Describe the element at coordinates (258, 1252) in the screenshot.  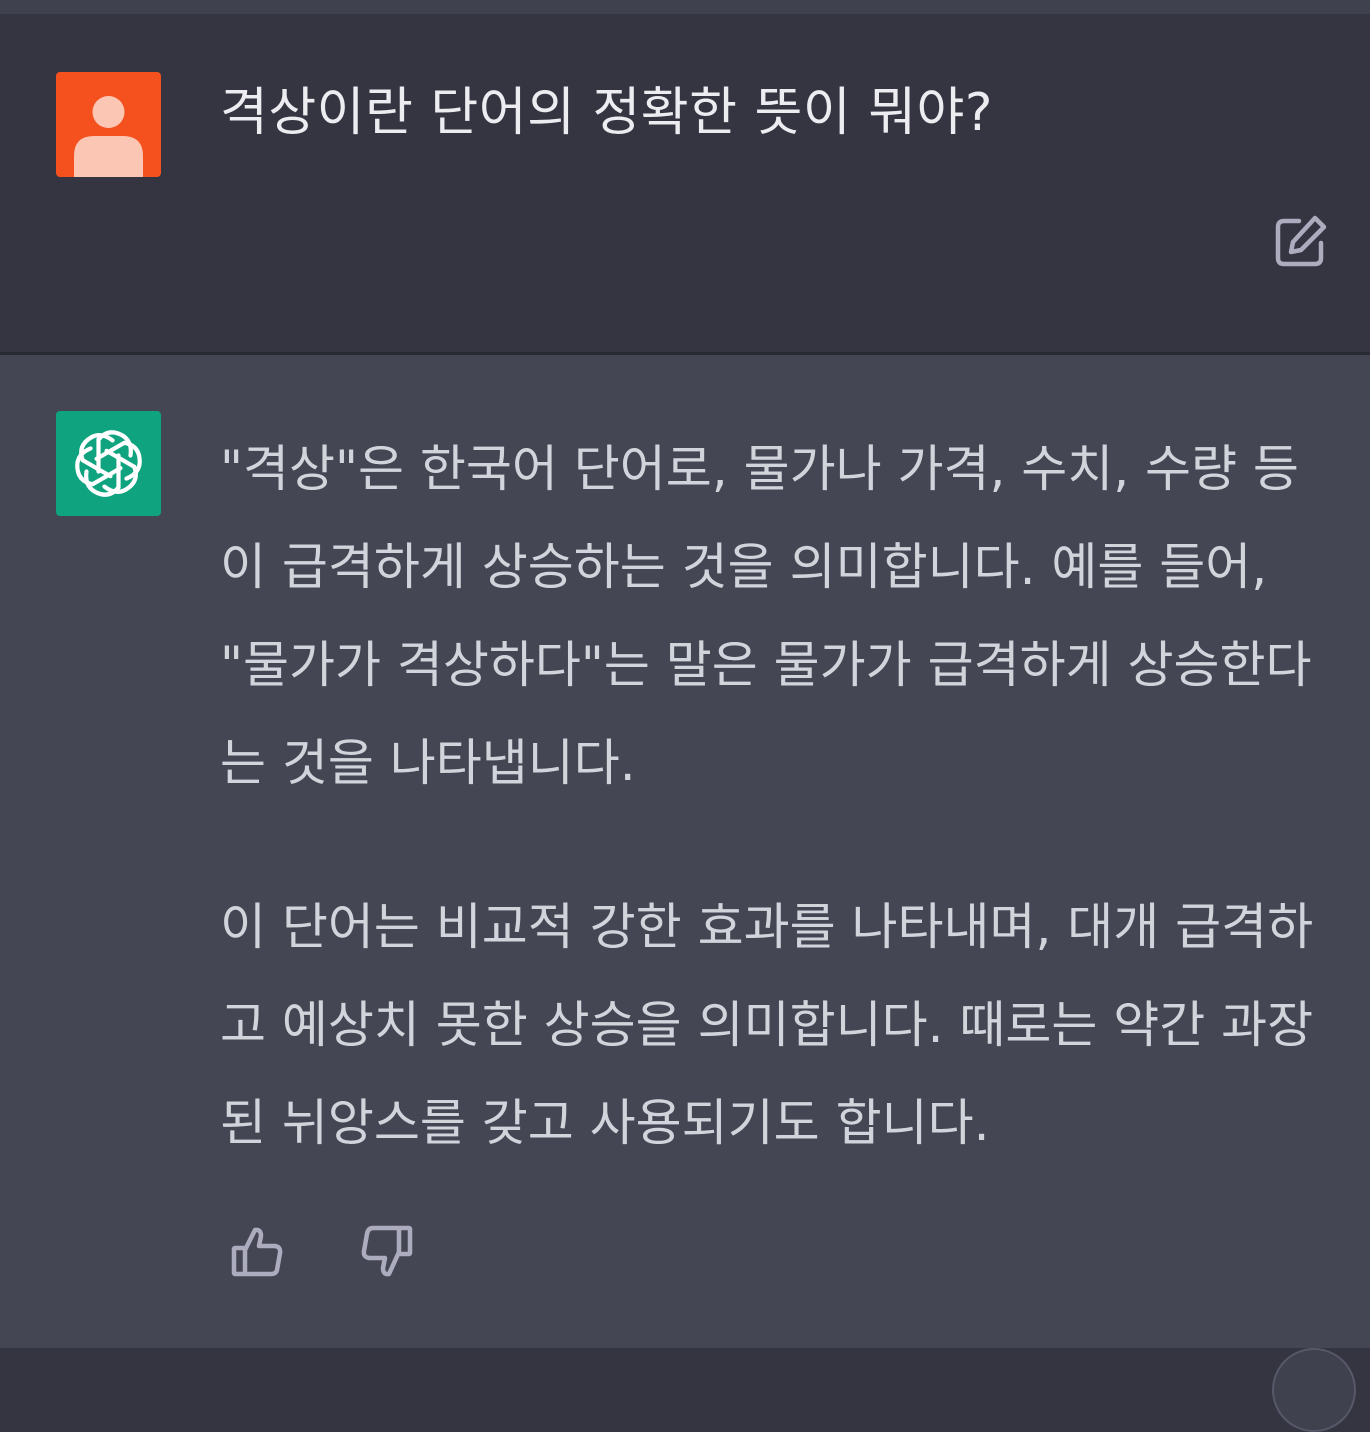
I see `thumbs-up-icon` at that location.